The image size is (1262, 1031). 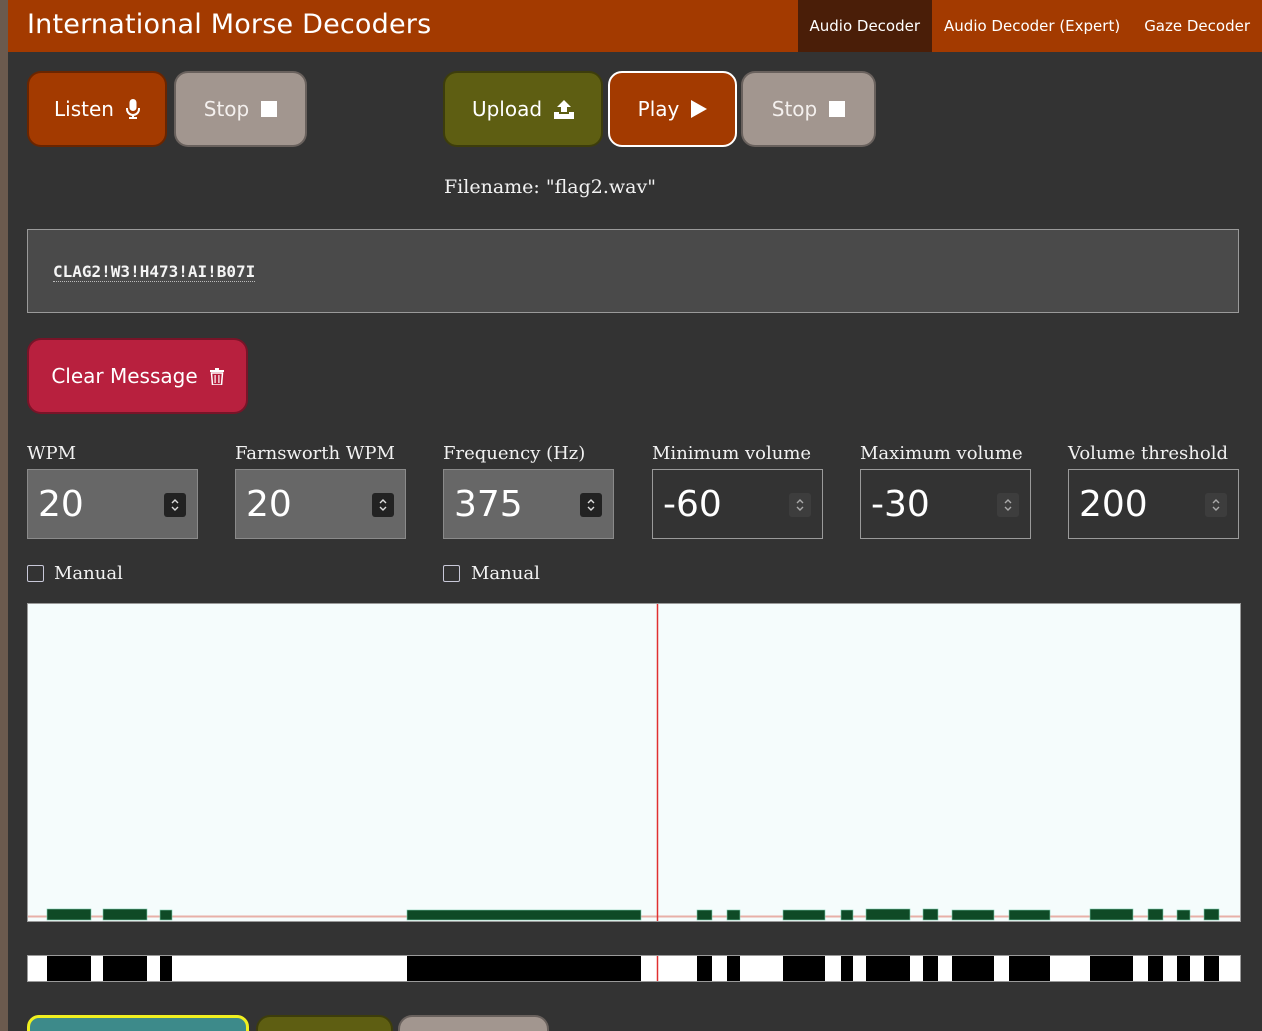 I want to click on wpm-input: 20, so click(x=112, y=504).